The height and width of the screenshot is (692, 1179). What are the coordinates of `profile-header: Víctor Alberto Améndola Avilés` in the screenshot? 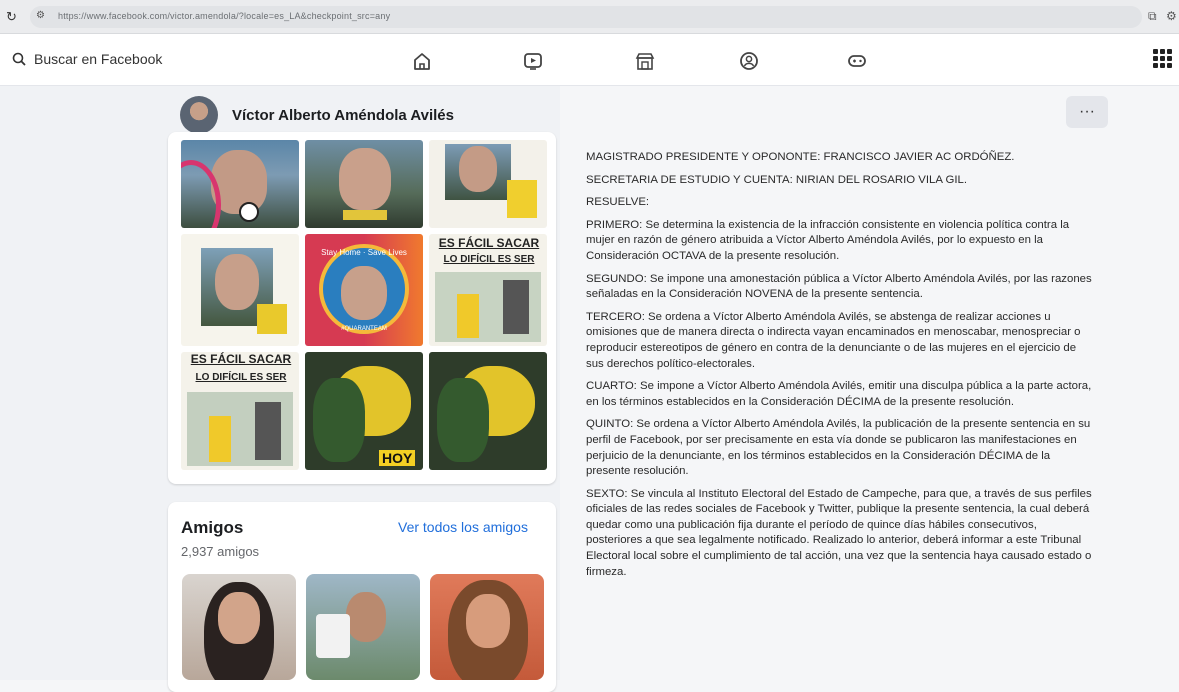 It's located at (317, 115).